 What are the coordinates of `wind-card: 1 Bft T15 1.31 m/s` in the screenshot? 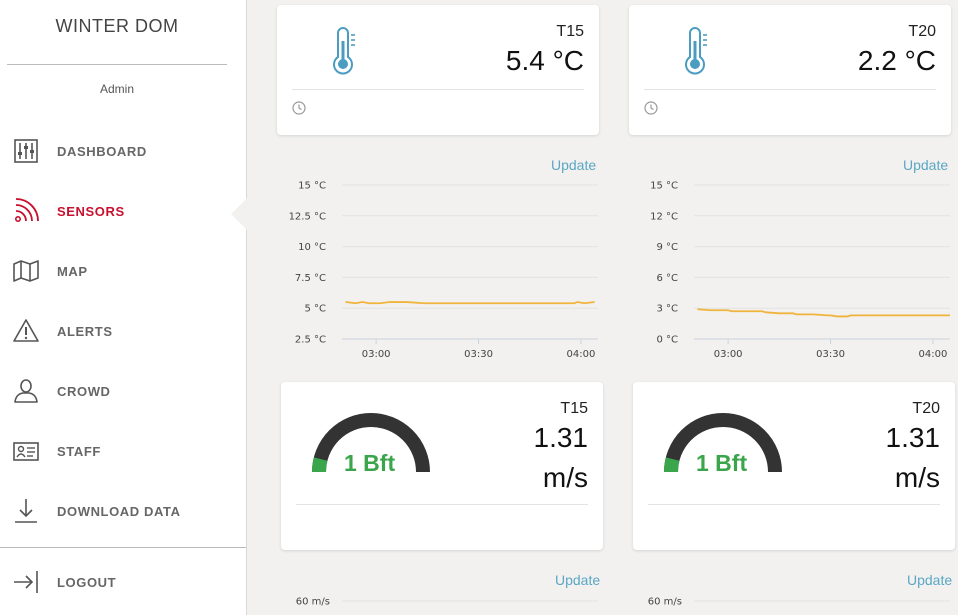 It's located at (442, 466).